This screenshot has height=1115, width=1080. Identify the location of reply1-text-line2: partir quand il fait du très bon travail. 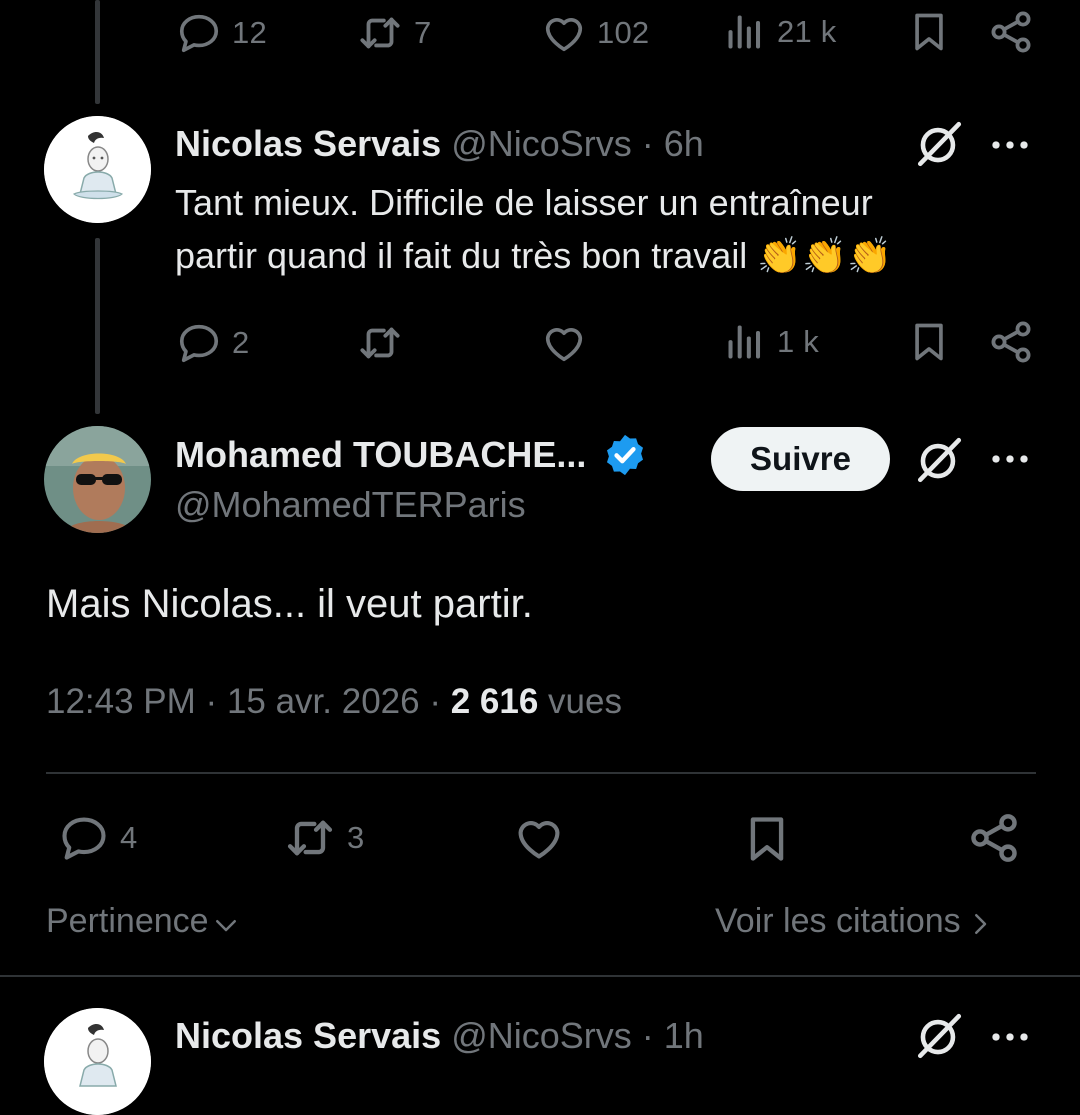
(461, 255).